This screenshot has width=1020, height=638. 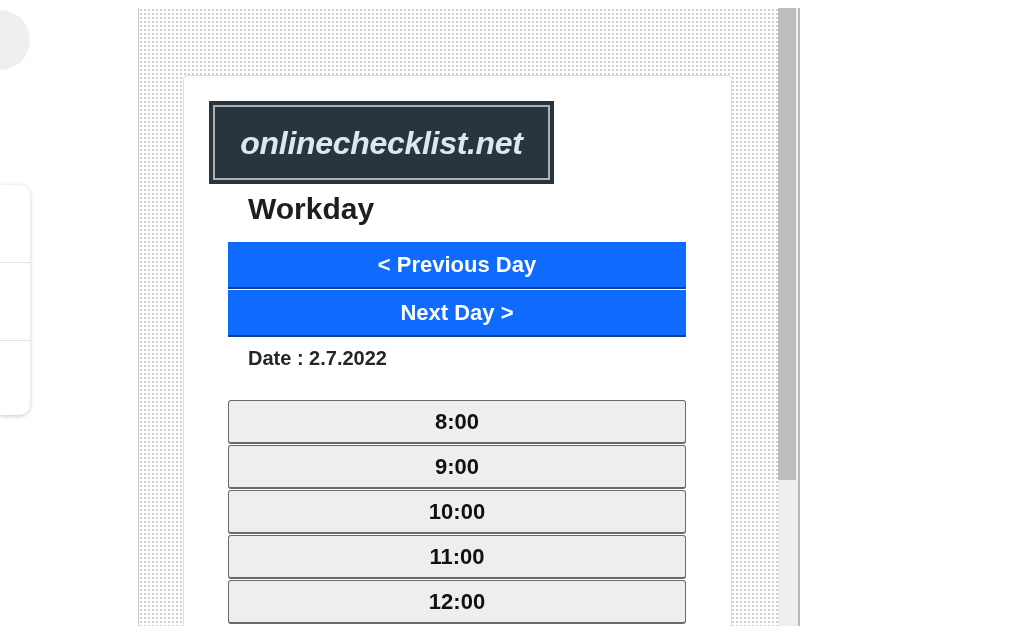 What do you see at coordinates (457, 265) in the screenshot?
I see `previous-day-button: < Previous Day` at bounding box center [457, 265].